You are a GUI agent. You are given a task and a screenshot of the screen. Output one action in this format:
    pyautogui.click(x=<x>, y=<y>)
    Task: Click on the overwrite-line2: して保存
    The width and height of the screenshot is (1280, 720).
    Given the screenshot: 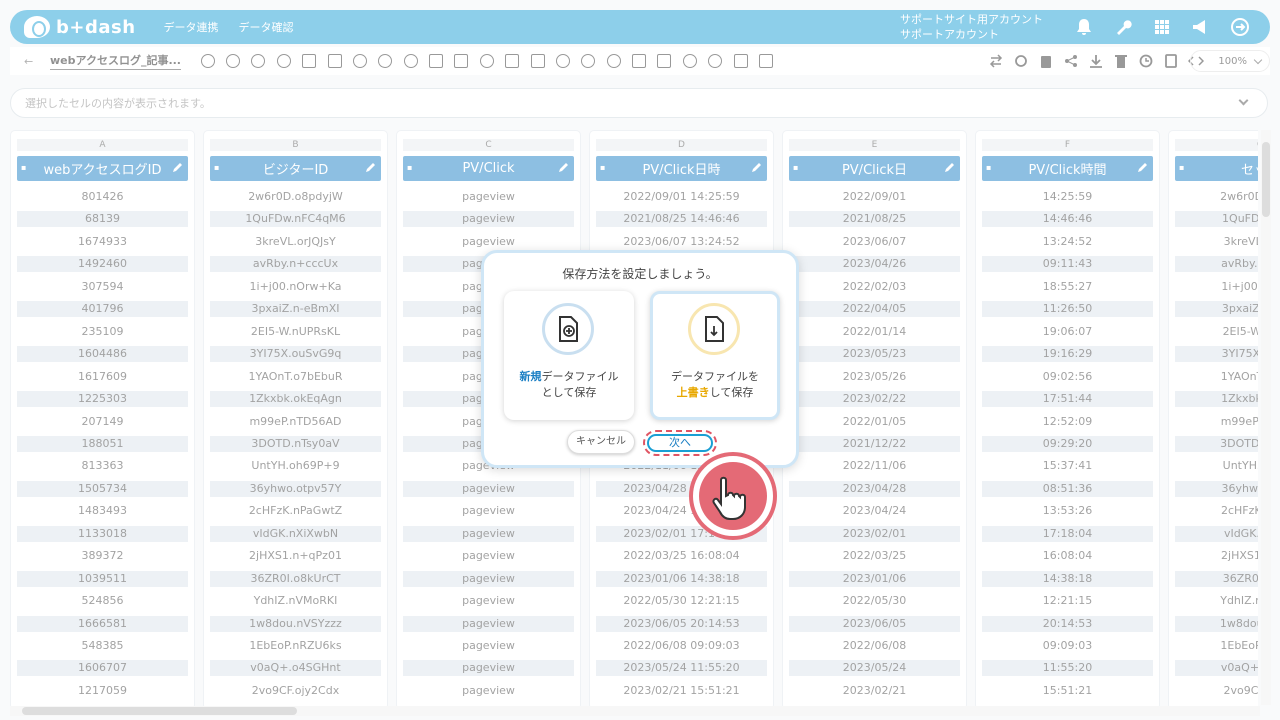 What is the action you would take?
    pyautogui.click(x=731, y=392)
    